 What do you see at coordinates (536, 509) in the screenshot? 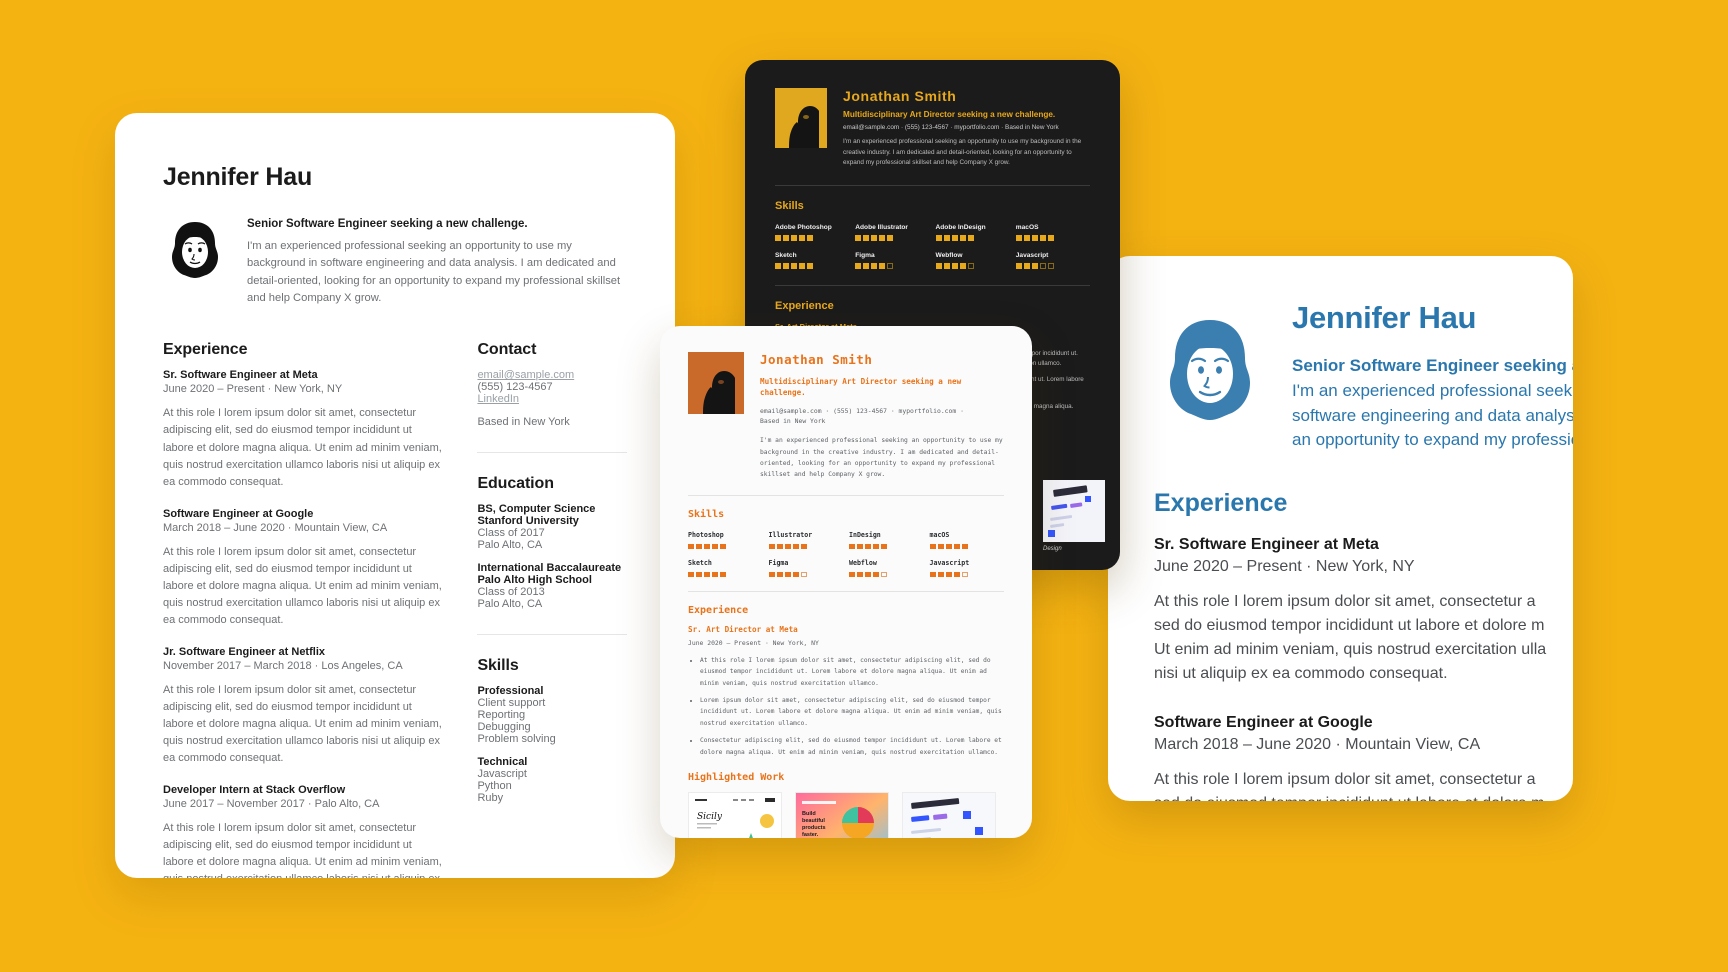
I see `education-degree: BS, Computer Science` at bounding box center [536, 509].